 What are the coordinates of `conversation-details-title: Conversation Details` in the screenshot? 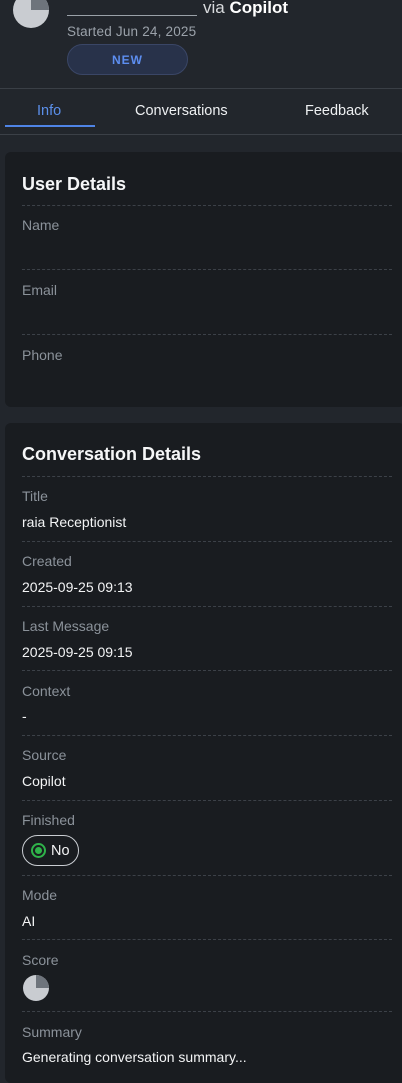 It's located at (112, 454).